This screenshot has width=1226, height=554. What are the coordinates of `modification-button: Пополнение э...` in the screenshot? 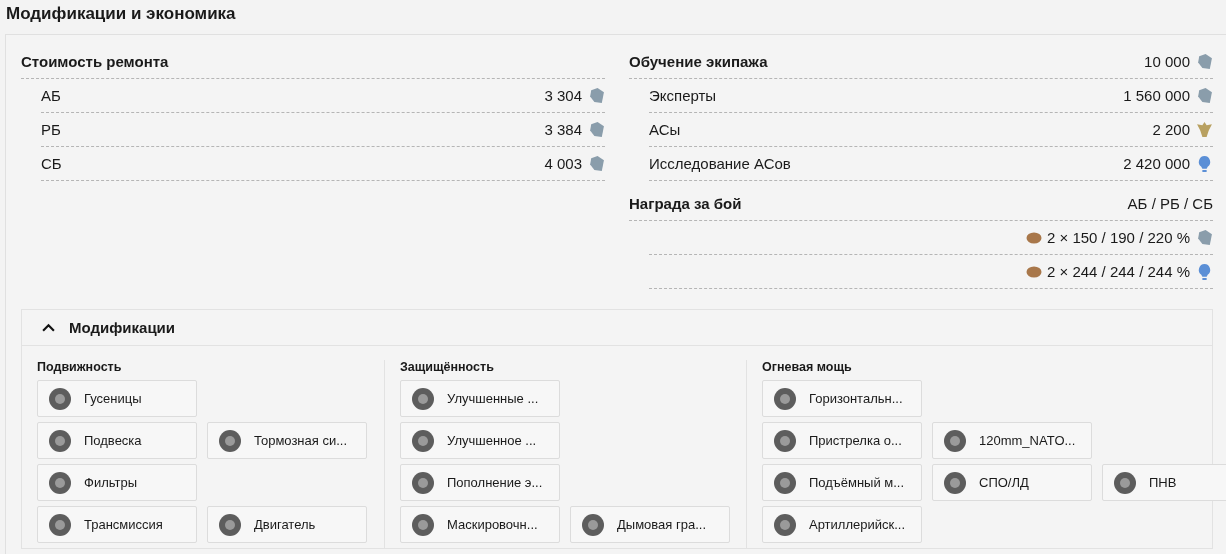 It's located at (480, 482).